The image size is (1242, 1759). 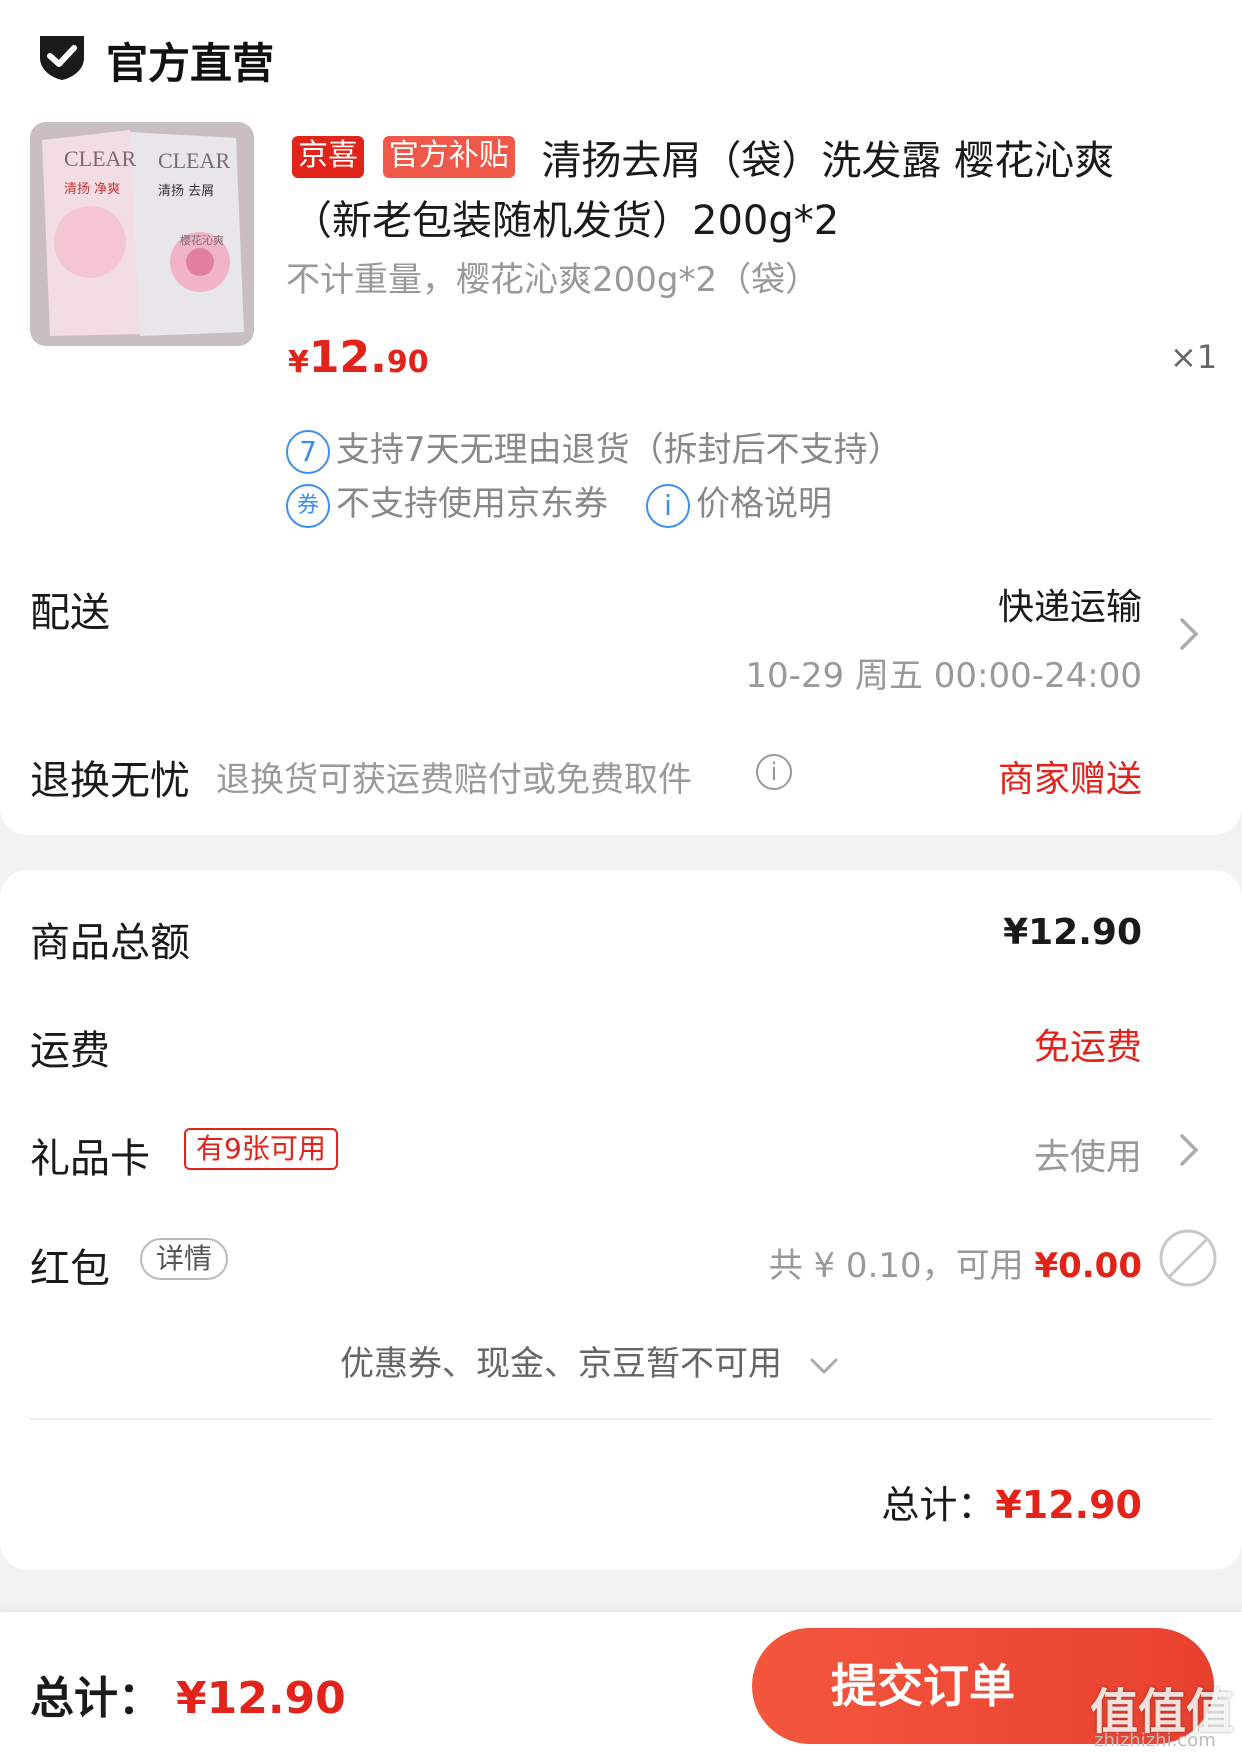 What do you see at coordinates (110, 943) in the screenshot?
I see `goods-total-label: 商品总额` at bounding box center [110, 943].